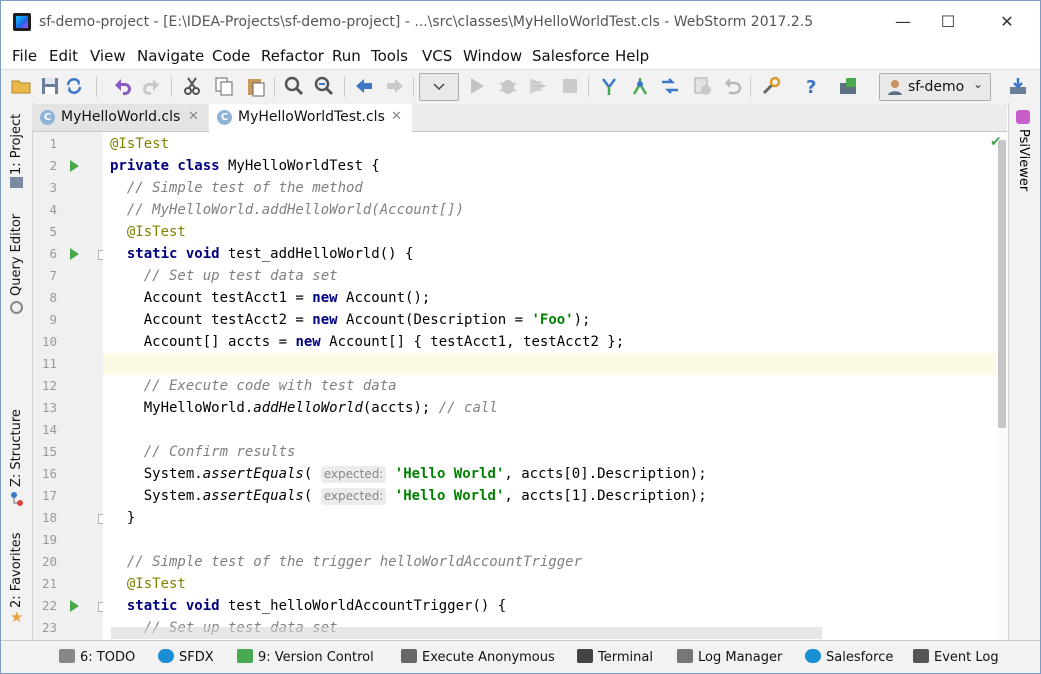 The height and width of the screenshot is (674, 1041). I want to click on tool-window-event-log: Event Log, so click(956, 657).